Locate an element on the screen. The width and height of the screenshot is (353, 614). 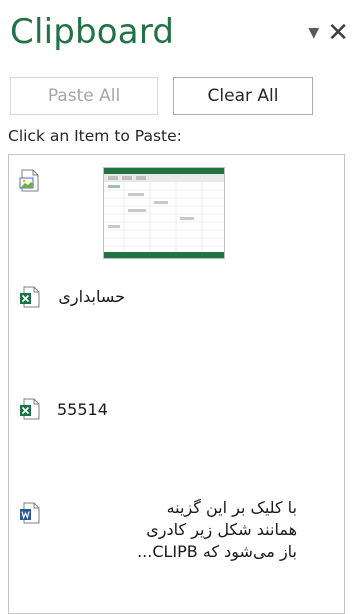
clear-all-button: Clear All is located at coordinates (243, 96).